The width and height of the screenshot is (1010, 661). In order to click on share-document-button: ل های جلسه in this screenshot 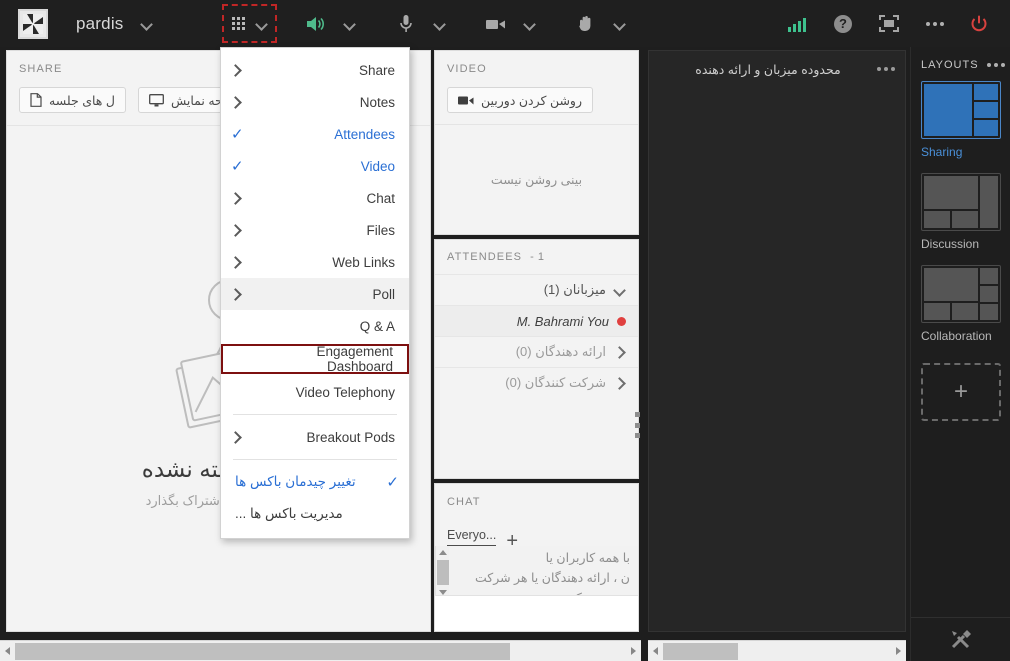, I will do `click(72, 100)`.